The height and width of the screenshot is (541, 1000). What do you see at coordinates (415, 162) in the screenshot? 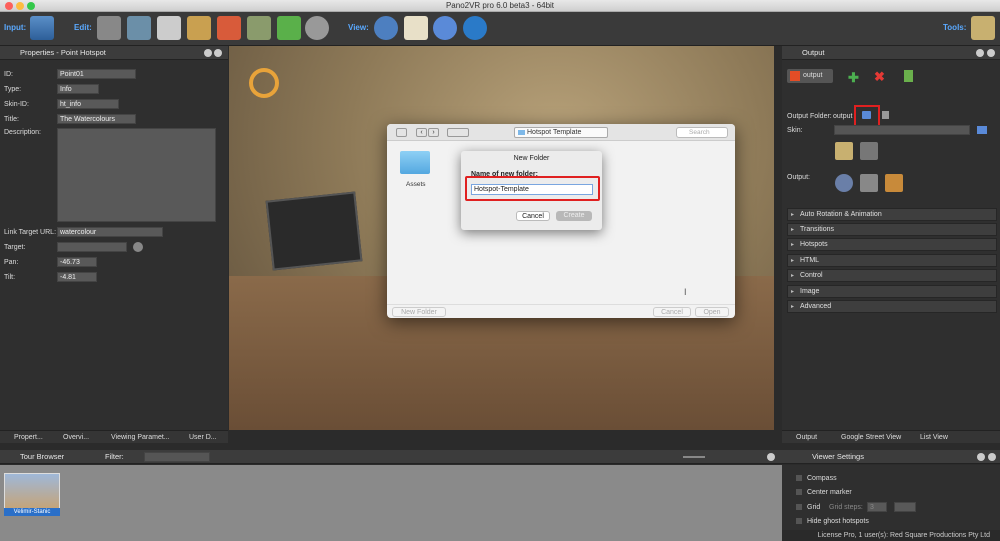
I see `assets-folder-icon` at bounding box center [415, 162].